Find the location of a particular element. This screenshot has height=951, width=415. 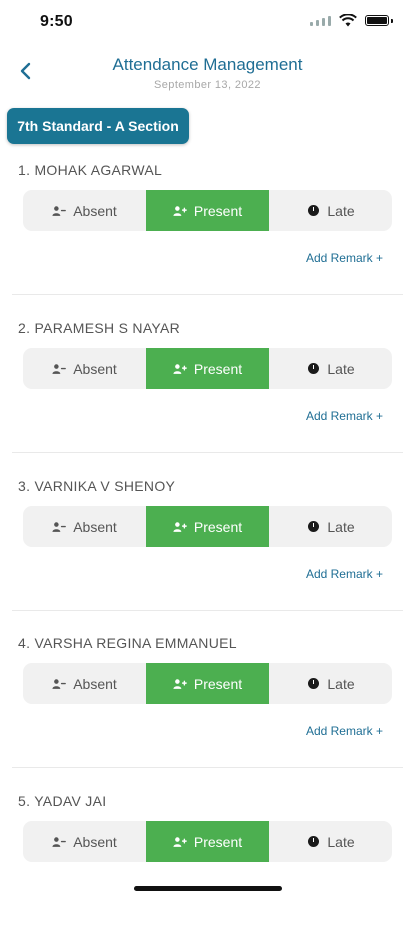

student-name: 4. VARSHA REGINA EMMANUEL is located at coordinates (127, 643).